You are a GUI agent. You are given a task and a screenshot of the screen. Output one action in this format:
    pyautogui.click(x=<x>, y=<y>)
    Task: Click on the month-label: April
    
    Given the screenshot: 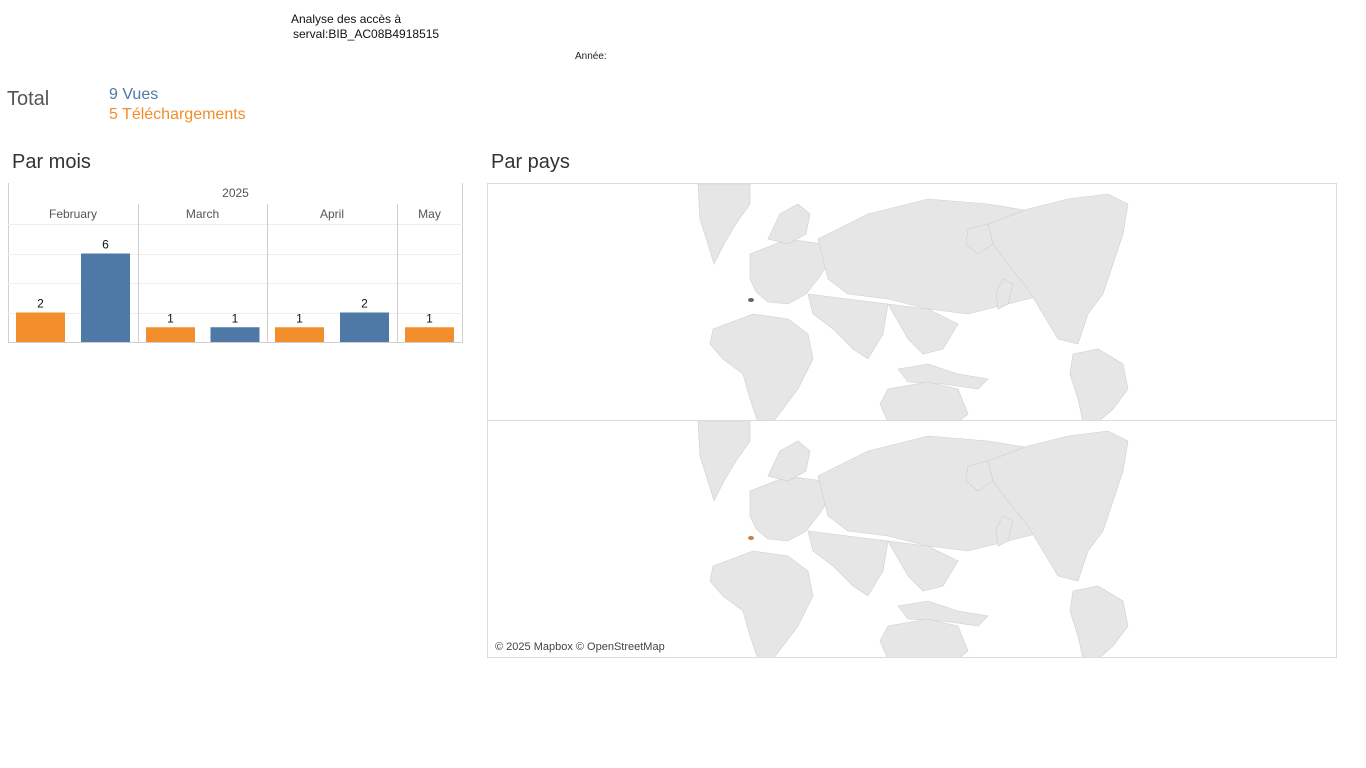 What is the action you would take?
    pyautogui.click(x=332, y=214)
    